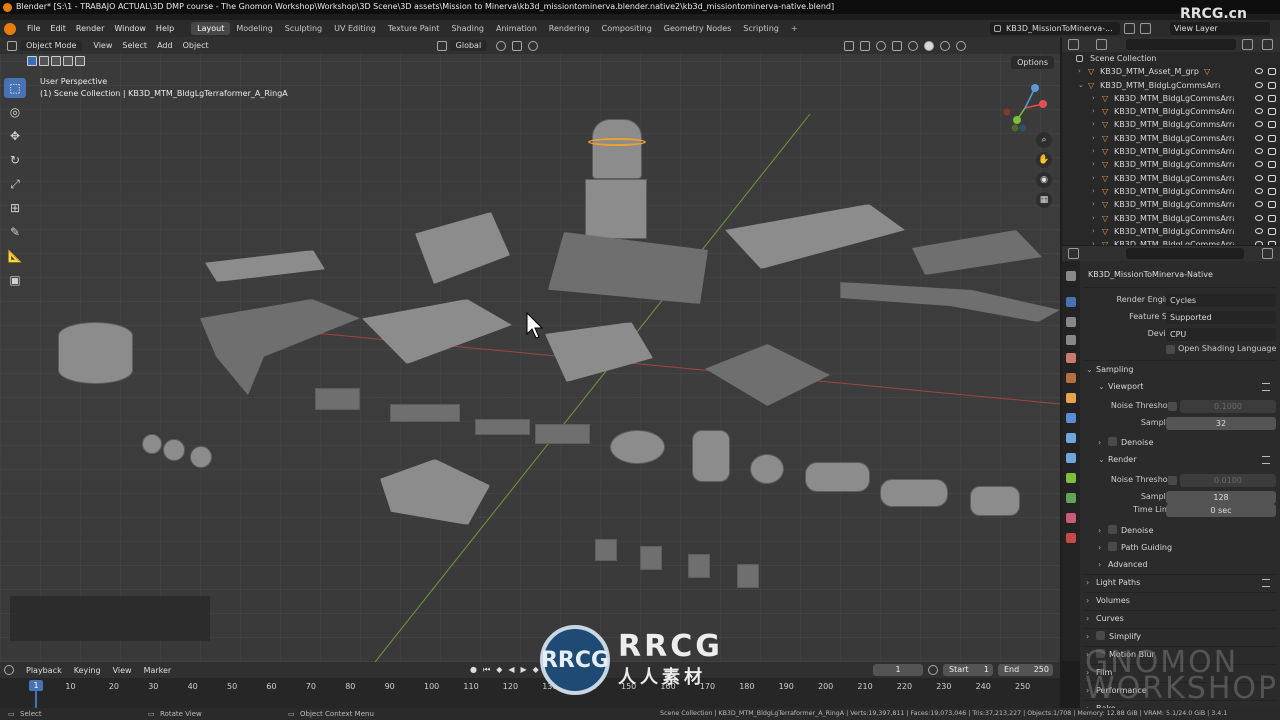 This screenshot has height=720, width=1280. I want to click on capsule-tank, so click(711, 456).